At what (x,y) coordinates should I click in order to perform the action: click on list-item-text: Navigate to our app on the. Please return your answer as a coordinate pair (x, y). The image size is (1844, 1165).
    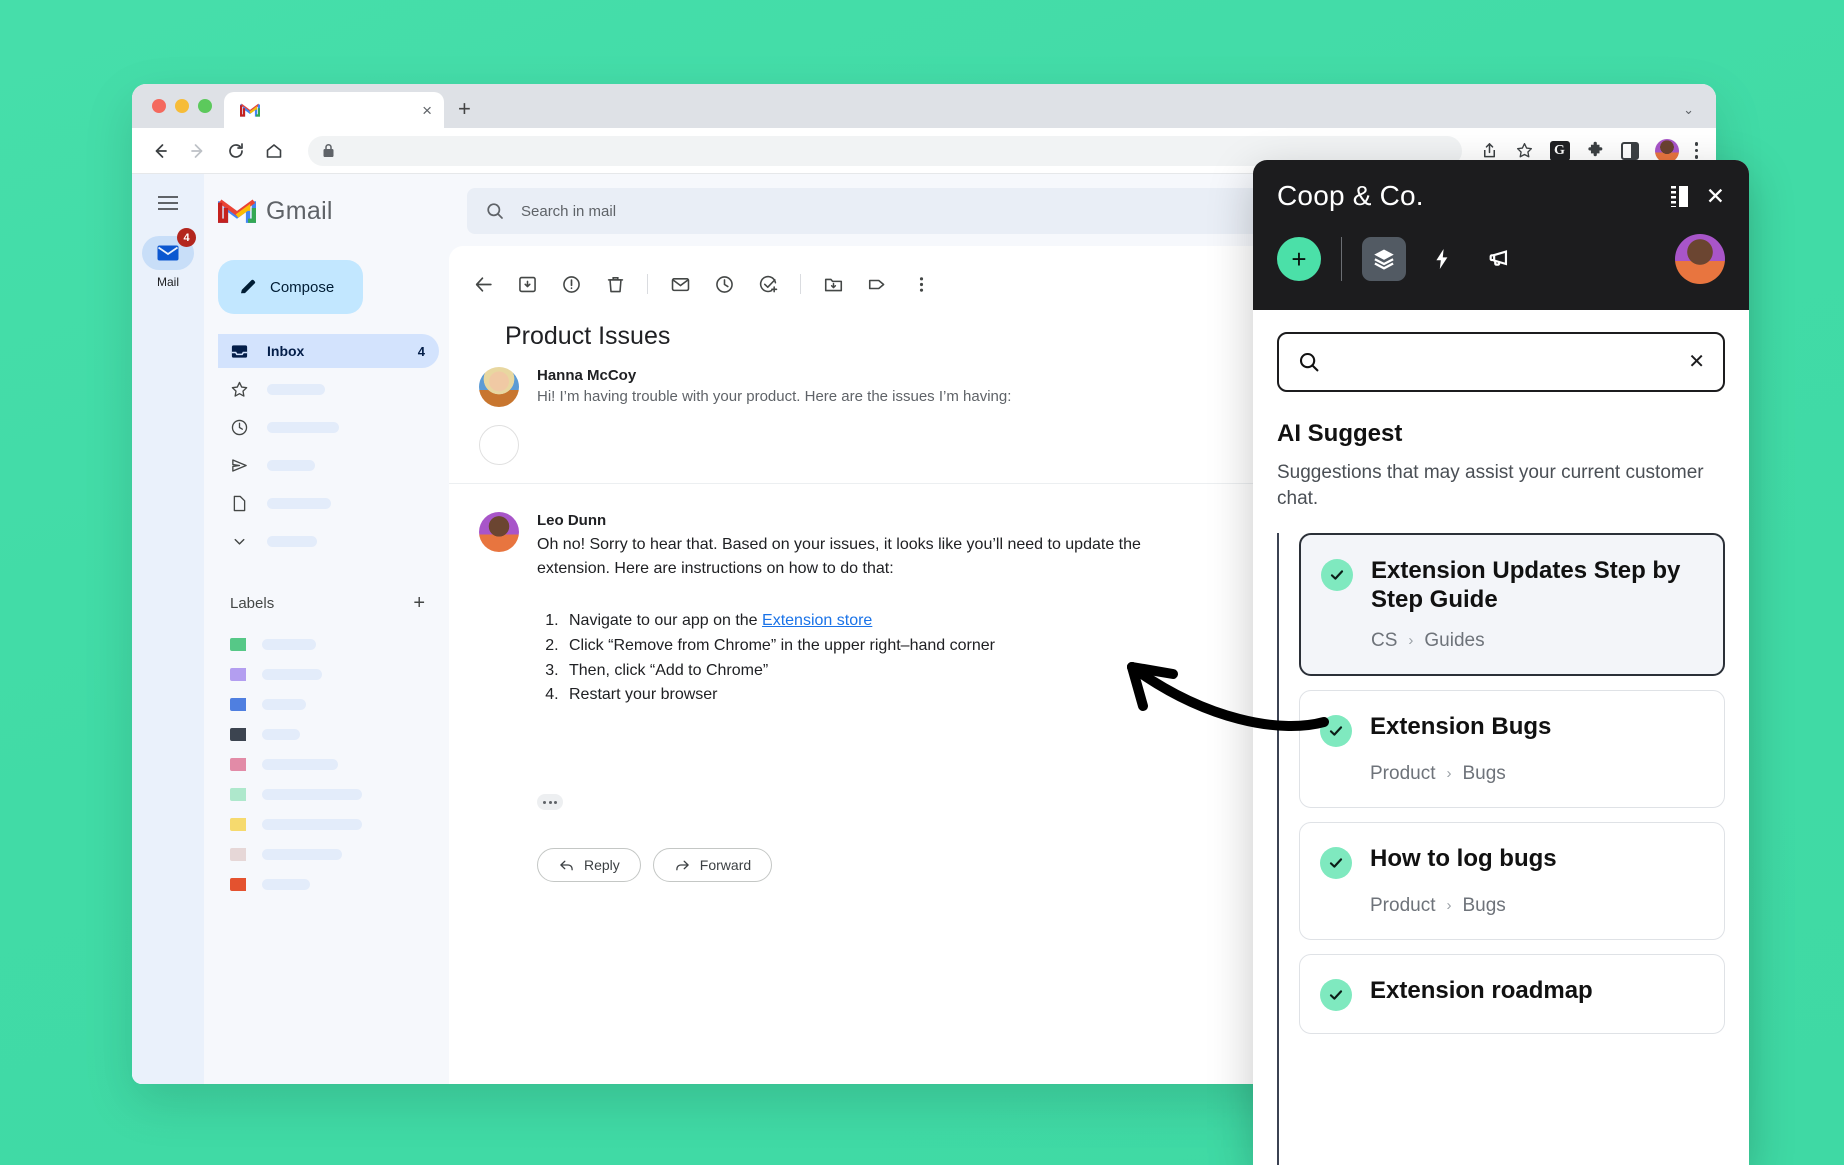
    Looking at the image, I should click on (666, 620).